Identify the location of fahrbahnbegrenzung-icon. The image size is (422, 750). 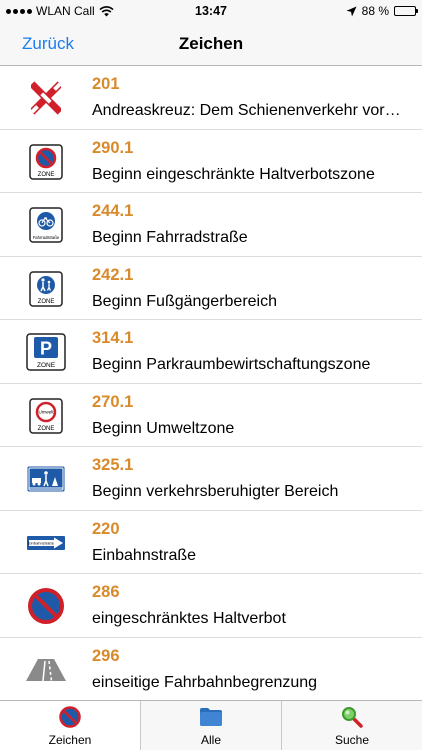
(46, 670).